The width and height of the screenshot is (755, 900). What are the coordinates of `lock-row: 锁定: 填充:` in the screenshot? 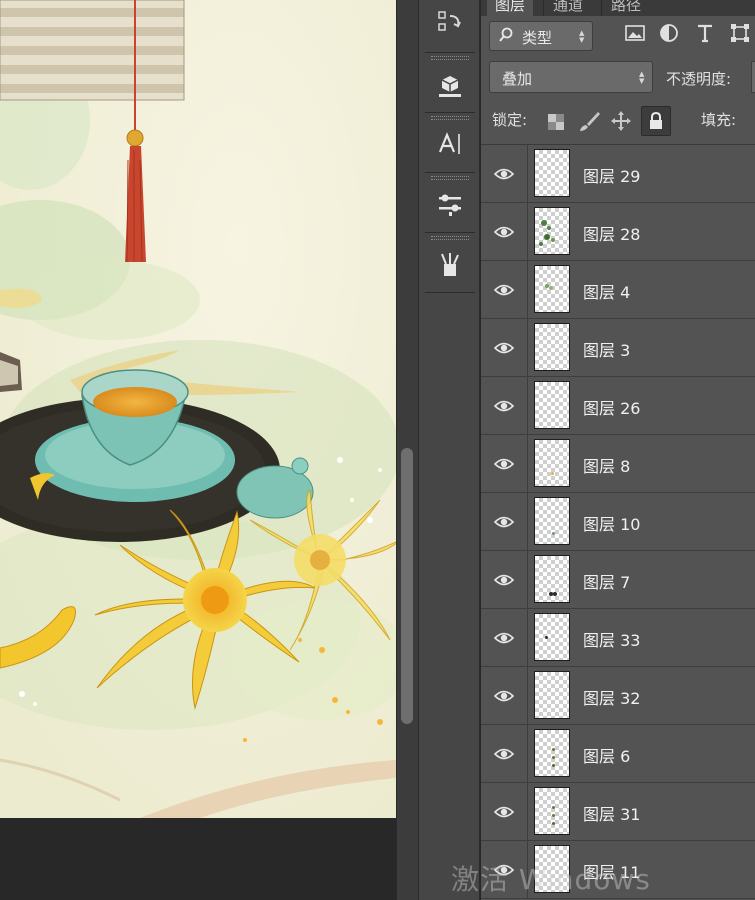 It's located at (618, 122).